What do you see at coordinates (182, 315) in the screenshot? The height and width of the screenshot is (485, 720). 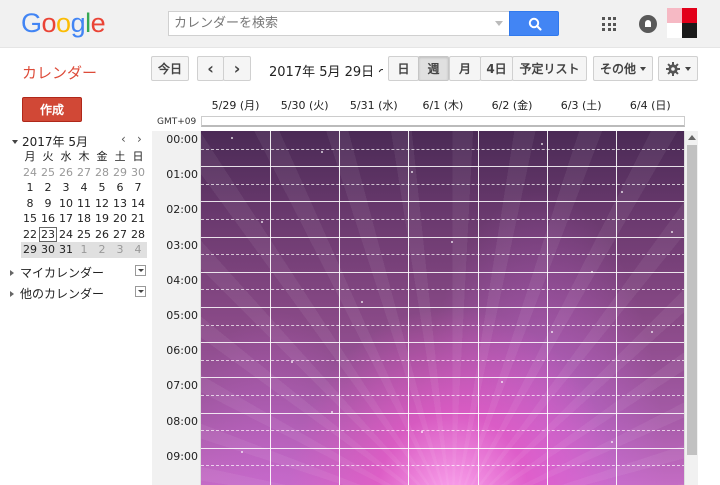 I see `hour-label: 05:00` at bounding box center [182, 315].